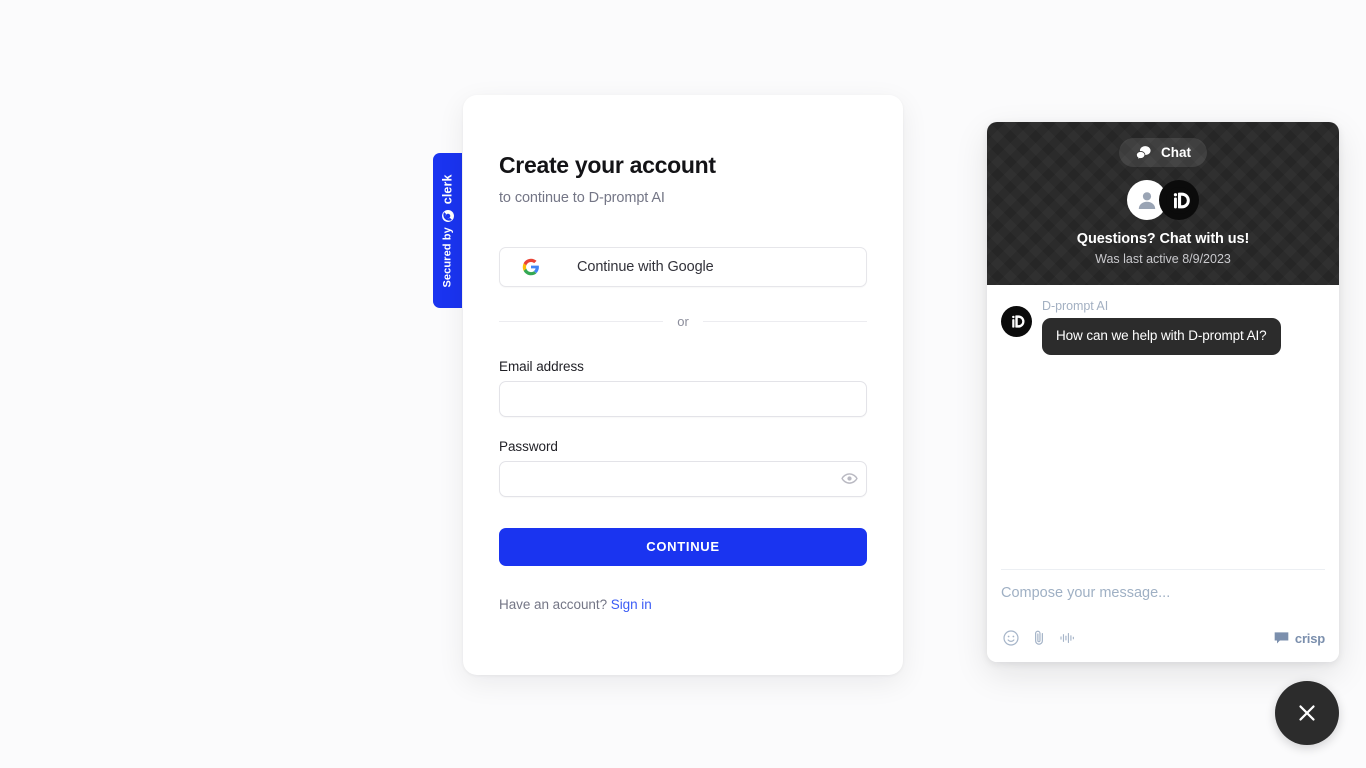 The width and height of the screenshot is (1366, 768). What do you see at coordinates (1067, 638) in the screenshot?
I see `audio-waveform-icon` at bounding box center [1067, 638].